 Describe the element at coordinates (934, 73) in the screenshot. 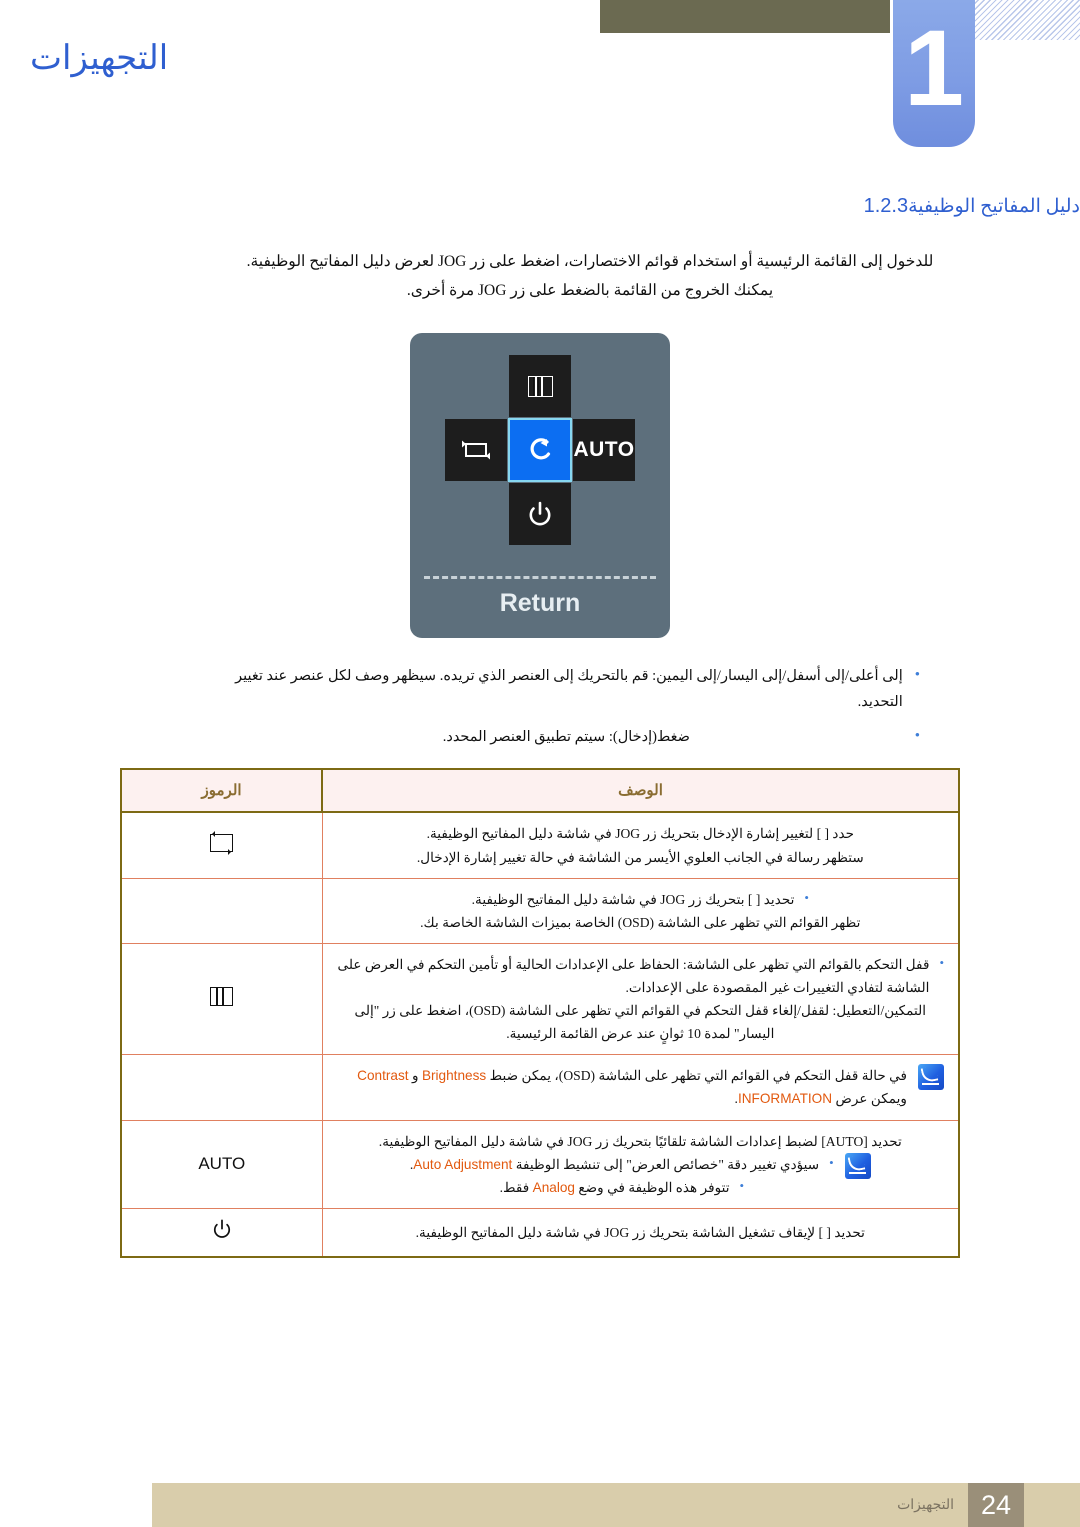

I see `chapter-number-badge: 1` at that location.